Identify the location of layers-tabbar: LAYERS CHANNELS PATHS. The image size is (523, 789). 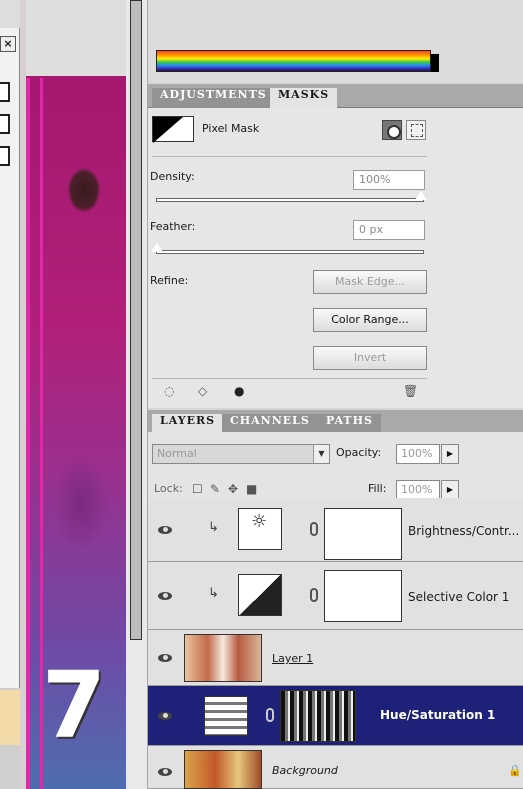
(335, 422).